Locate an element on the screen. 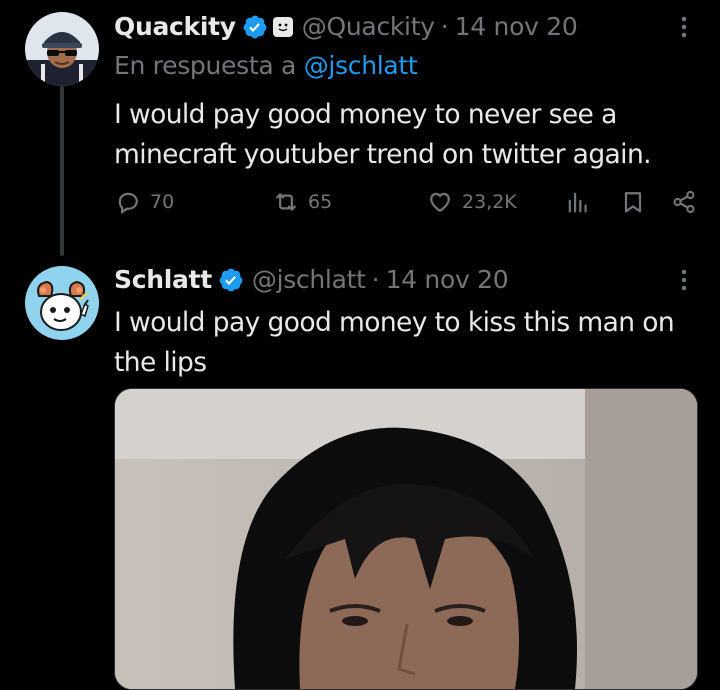  quackity-avatar is located at coordinates (62, 49).